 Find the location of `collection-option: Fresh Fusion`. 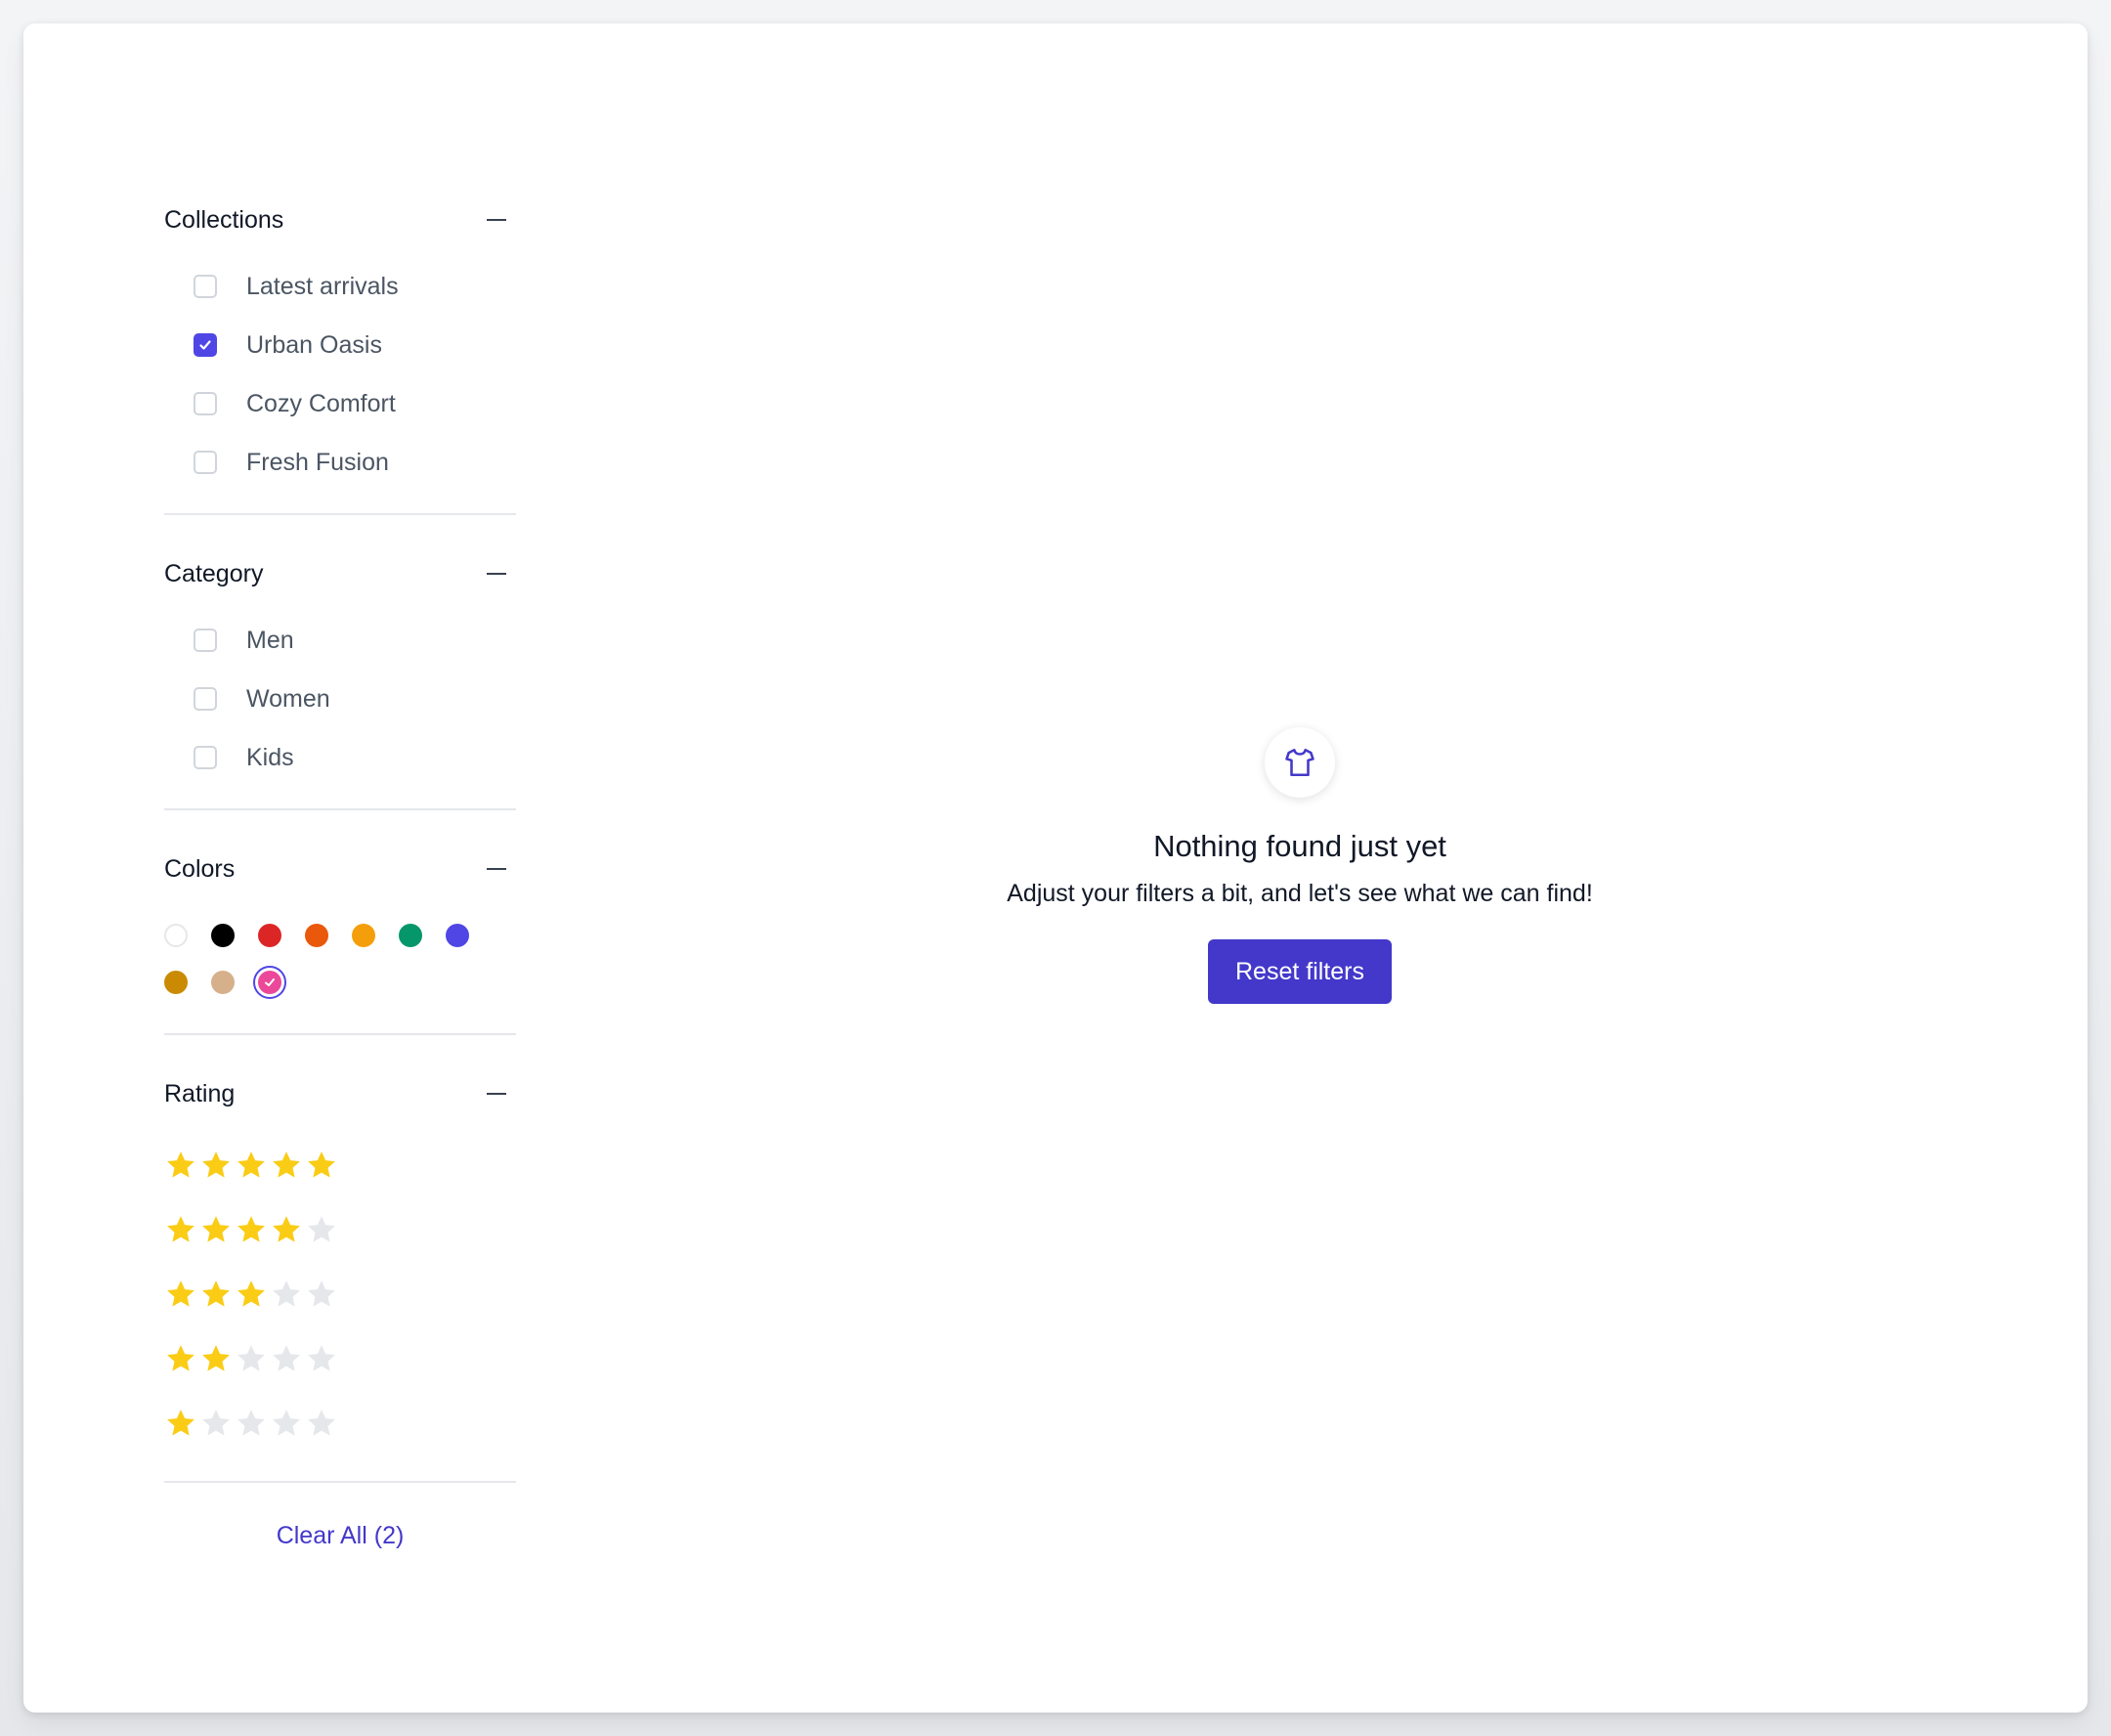

collection-option: Fresh Fusion is located at coordinates (340, 462).